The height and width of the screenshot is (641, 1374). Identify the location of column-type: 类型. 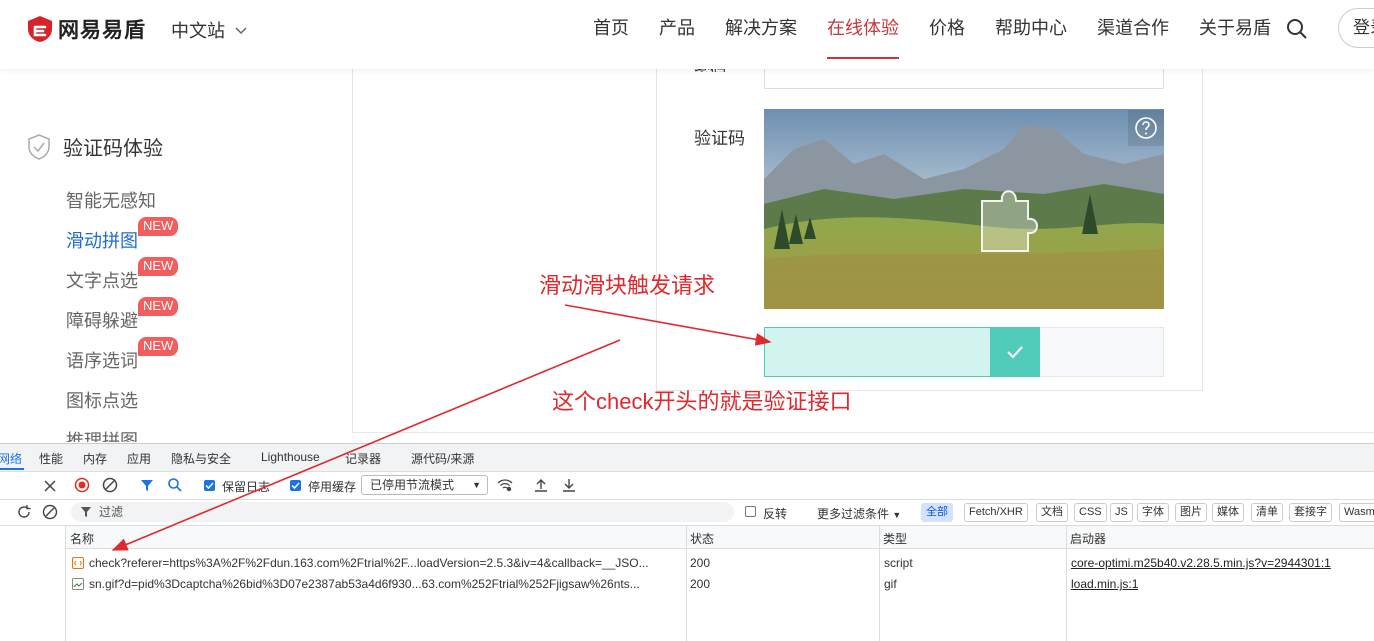
(895, 538).